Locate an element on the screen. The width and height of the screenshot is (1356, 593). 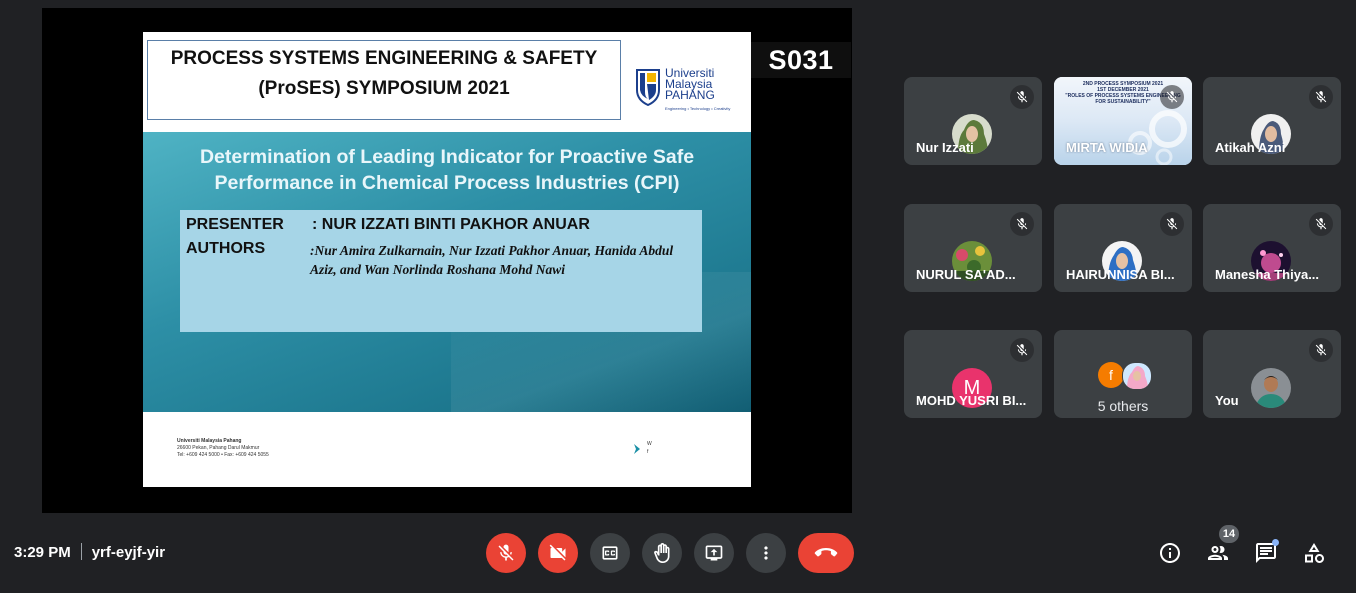
leave-call-button is located at coordinates (826, 553).